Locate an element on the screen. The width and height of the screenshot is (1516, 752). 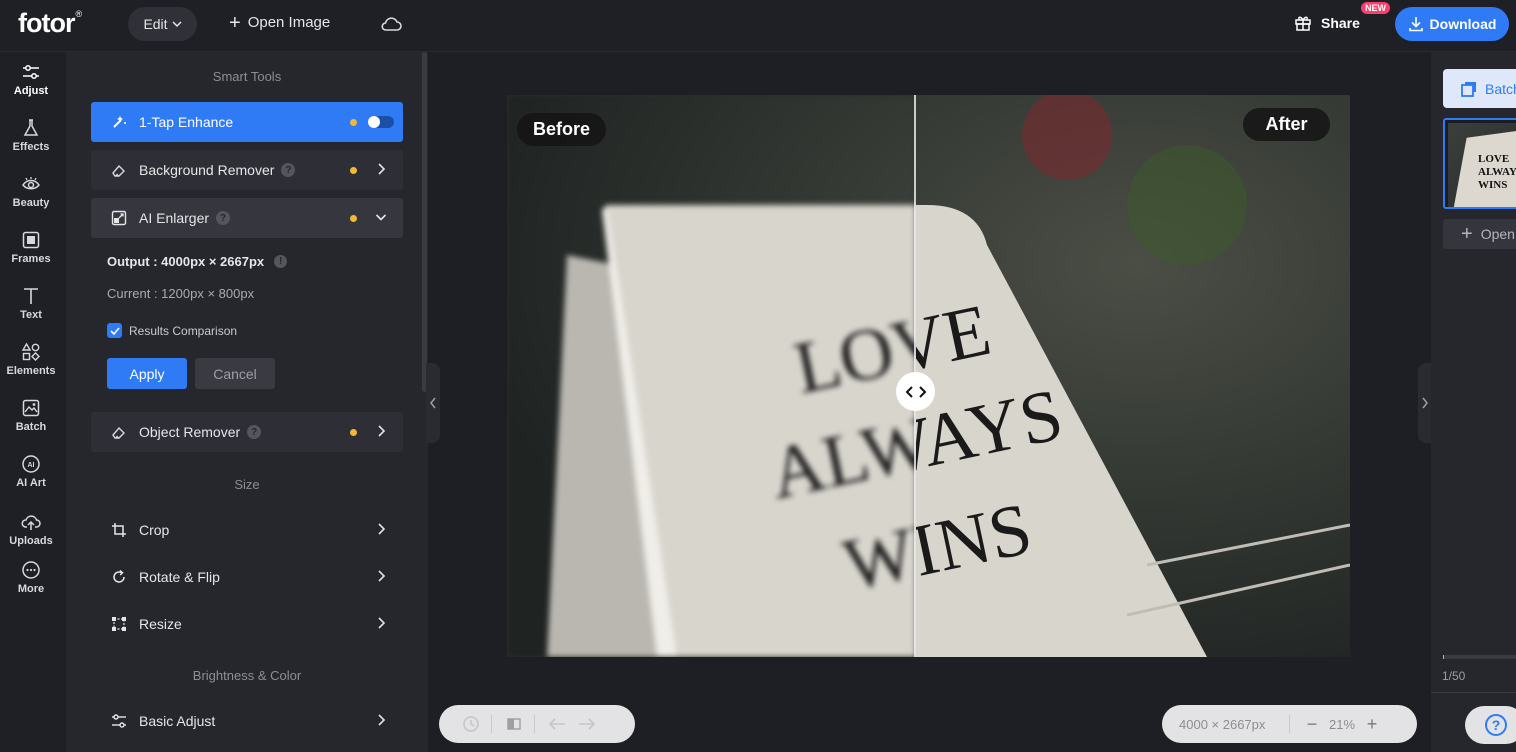
info-icon: ! is located at coordinates (281, 261).